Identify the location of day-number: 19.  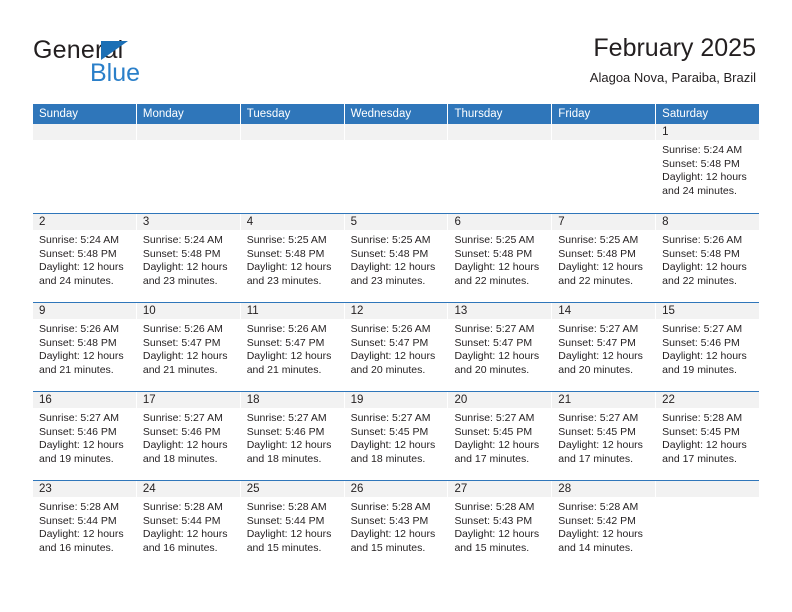
(396, 400).